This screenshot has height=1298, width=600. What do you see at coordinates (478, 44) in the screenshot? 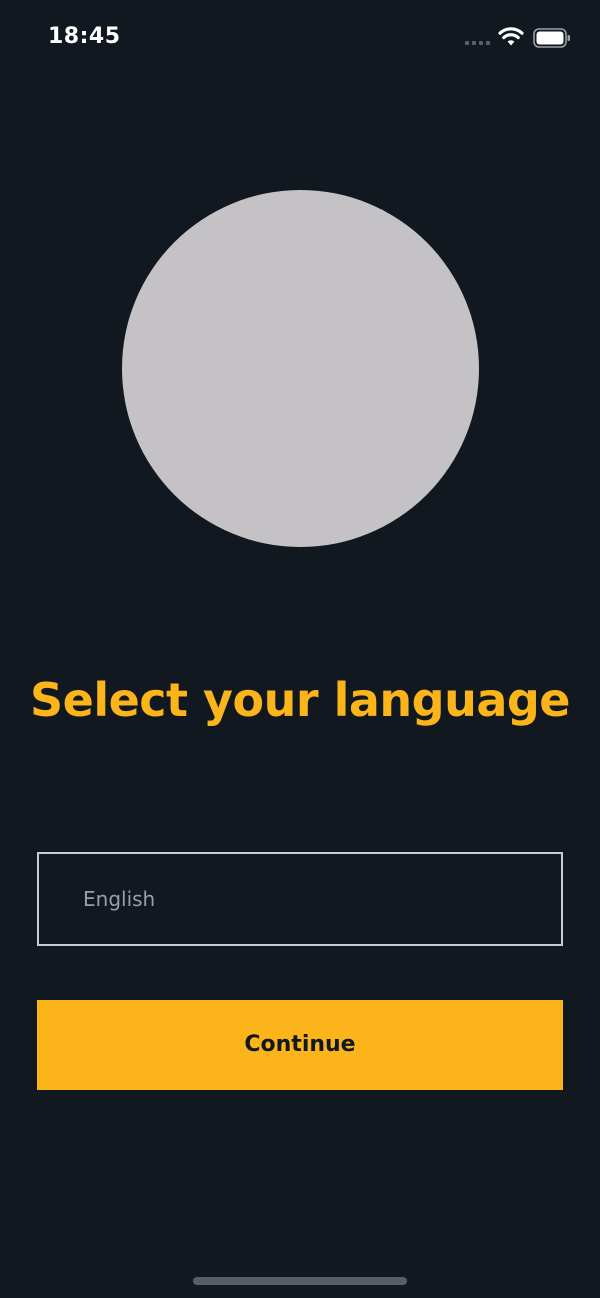
I see `signal-icon` at bounding box center [478, 44].